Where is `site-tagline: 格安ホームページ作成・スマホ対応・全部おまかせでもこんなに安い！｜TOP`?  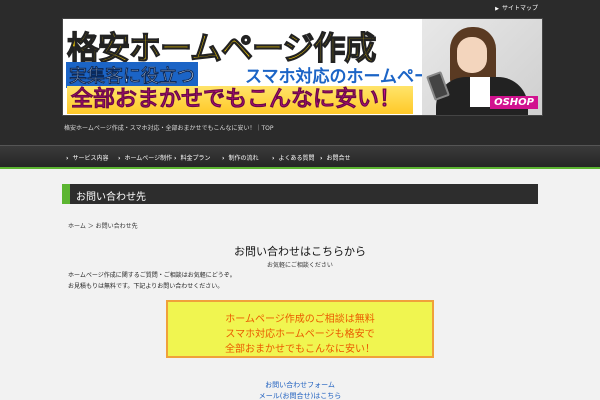
site-tagline: 格安ホームページ作成・スマホ対応・全部おまかせでもこんなに安い！｜TOP is located at coordinates (169, 128).